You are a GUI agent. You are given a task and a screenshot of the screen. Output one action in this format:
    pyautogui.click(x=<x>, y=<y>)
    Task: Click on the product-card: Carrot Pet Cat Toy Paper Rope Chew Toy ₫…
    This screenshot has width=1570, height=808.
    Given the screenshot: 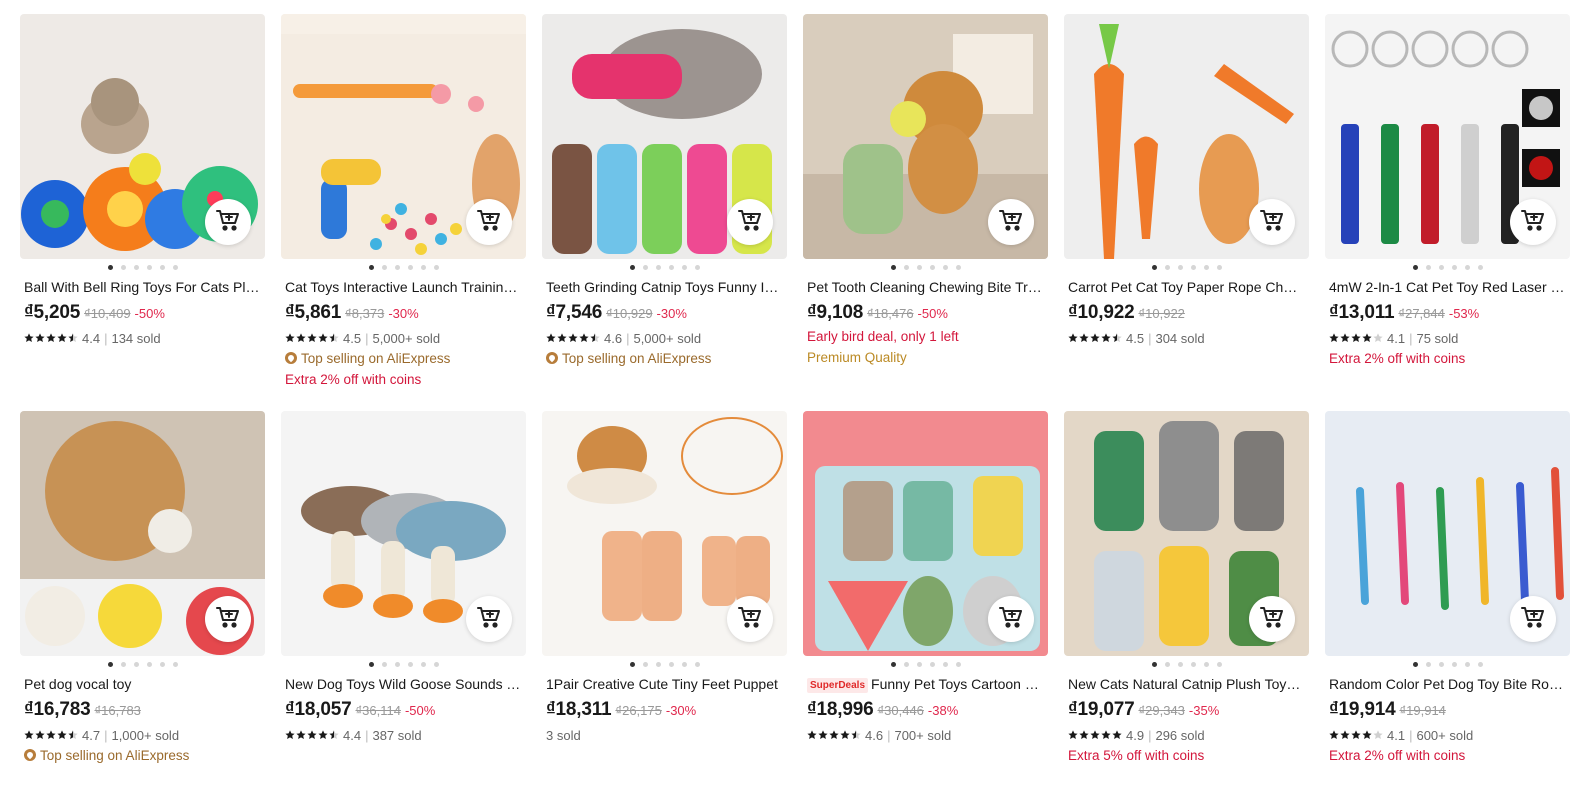 What is the action you would take?
    pyautogui.click(x=1186, y=212)
    